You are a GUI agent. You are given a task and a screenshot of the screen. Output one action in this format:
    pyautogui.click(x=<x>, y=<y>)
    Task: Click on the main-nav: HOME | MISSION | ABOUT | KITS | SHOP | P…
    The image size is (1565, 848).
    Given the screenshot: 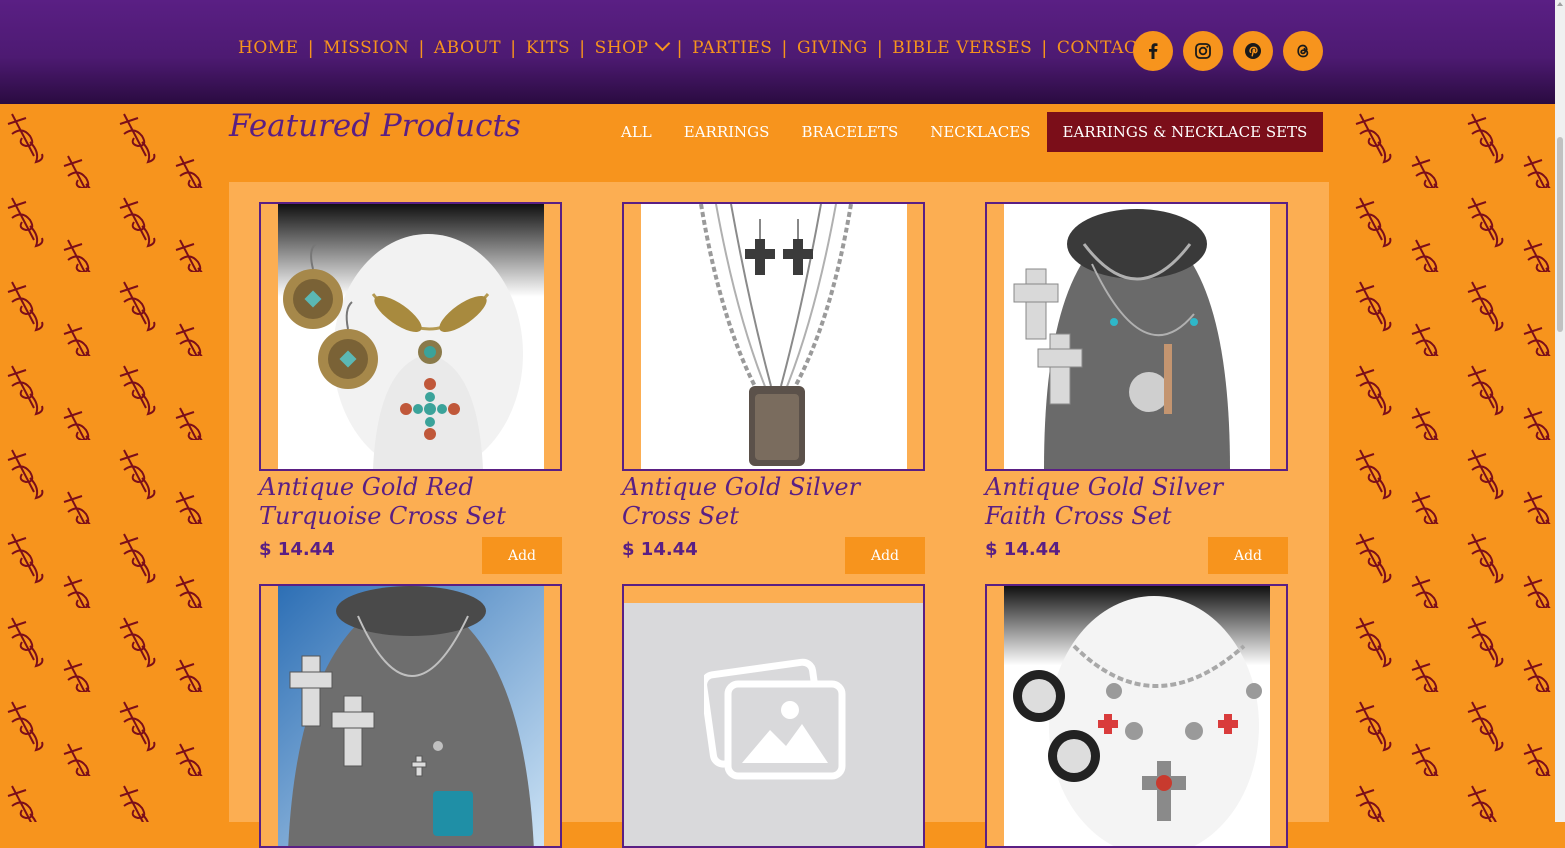 What is the action you would take?
    pyautogui.click(x=693, y=48)
    